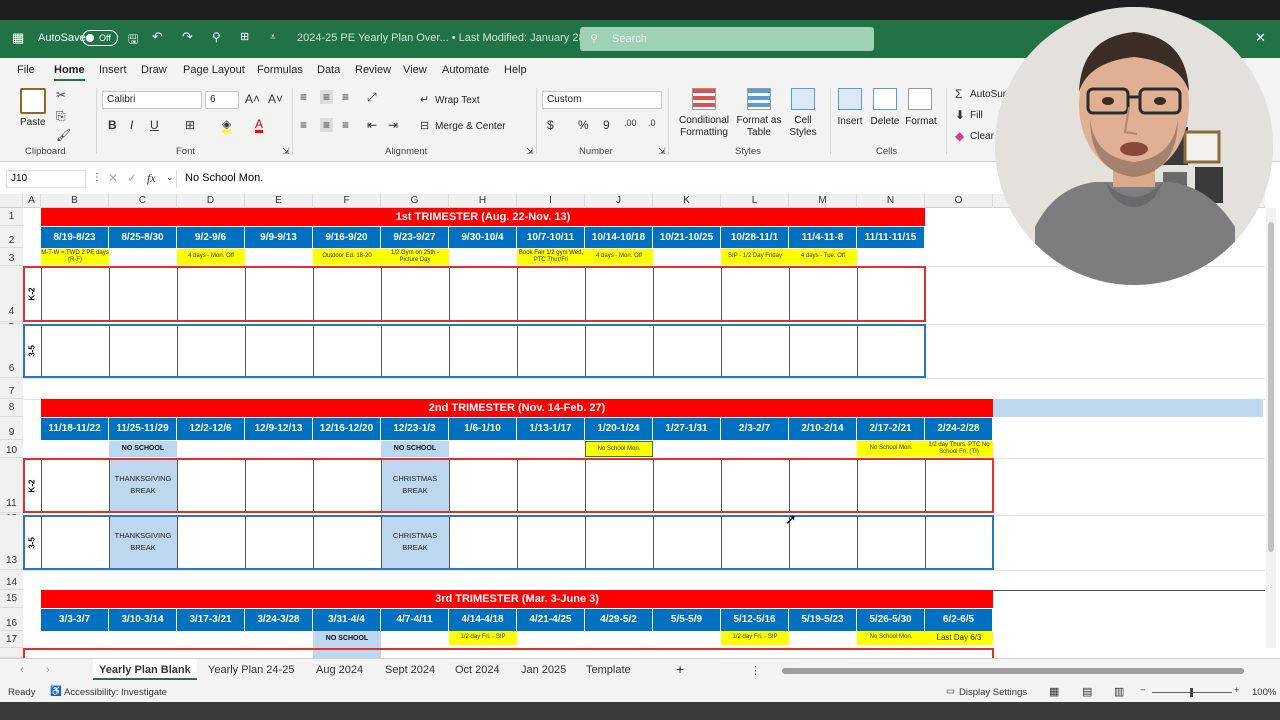 The width and height of the screenshot is (1280, 720). I want to click on page-layout-view-icon: ▤, so click(1087, 691).